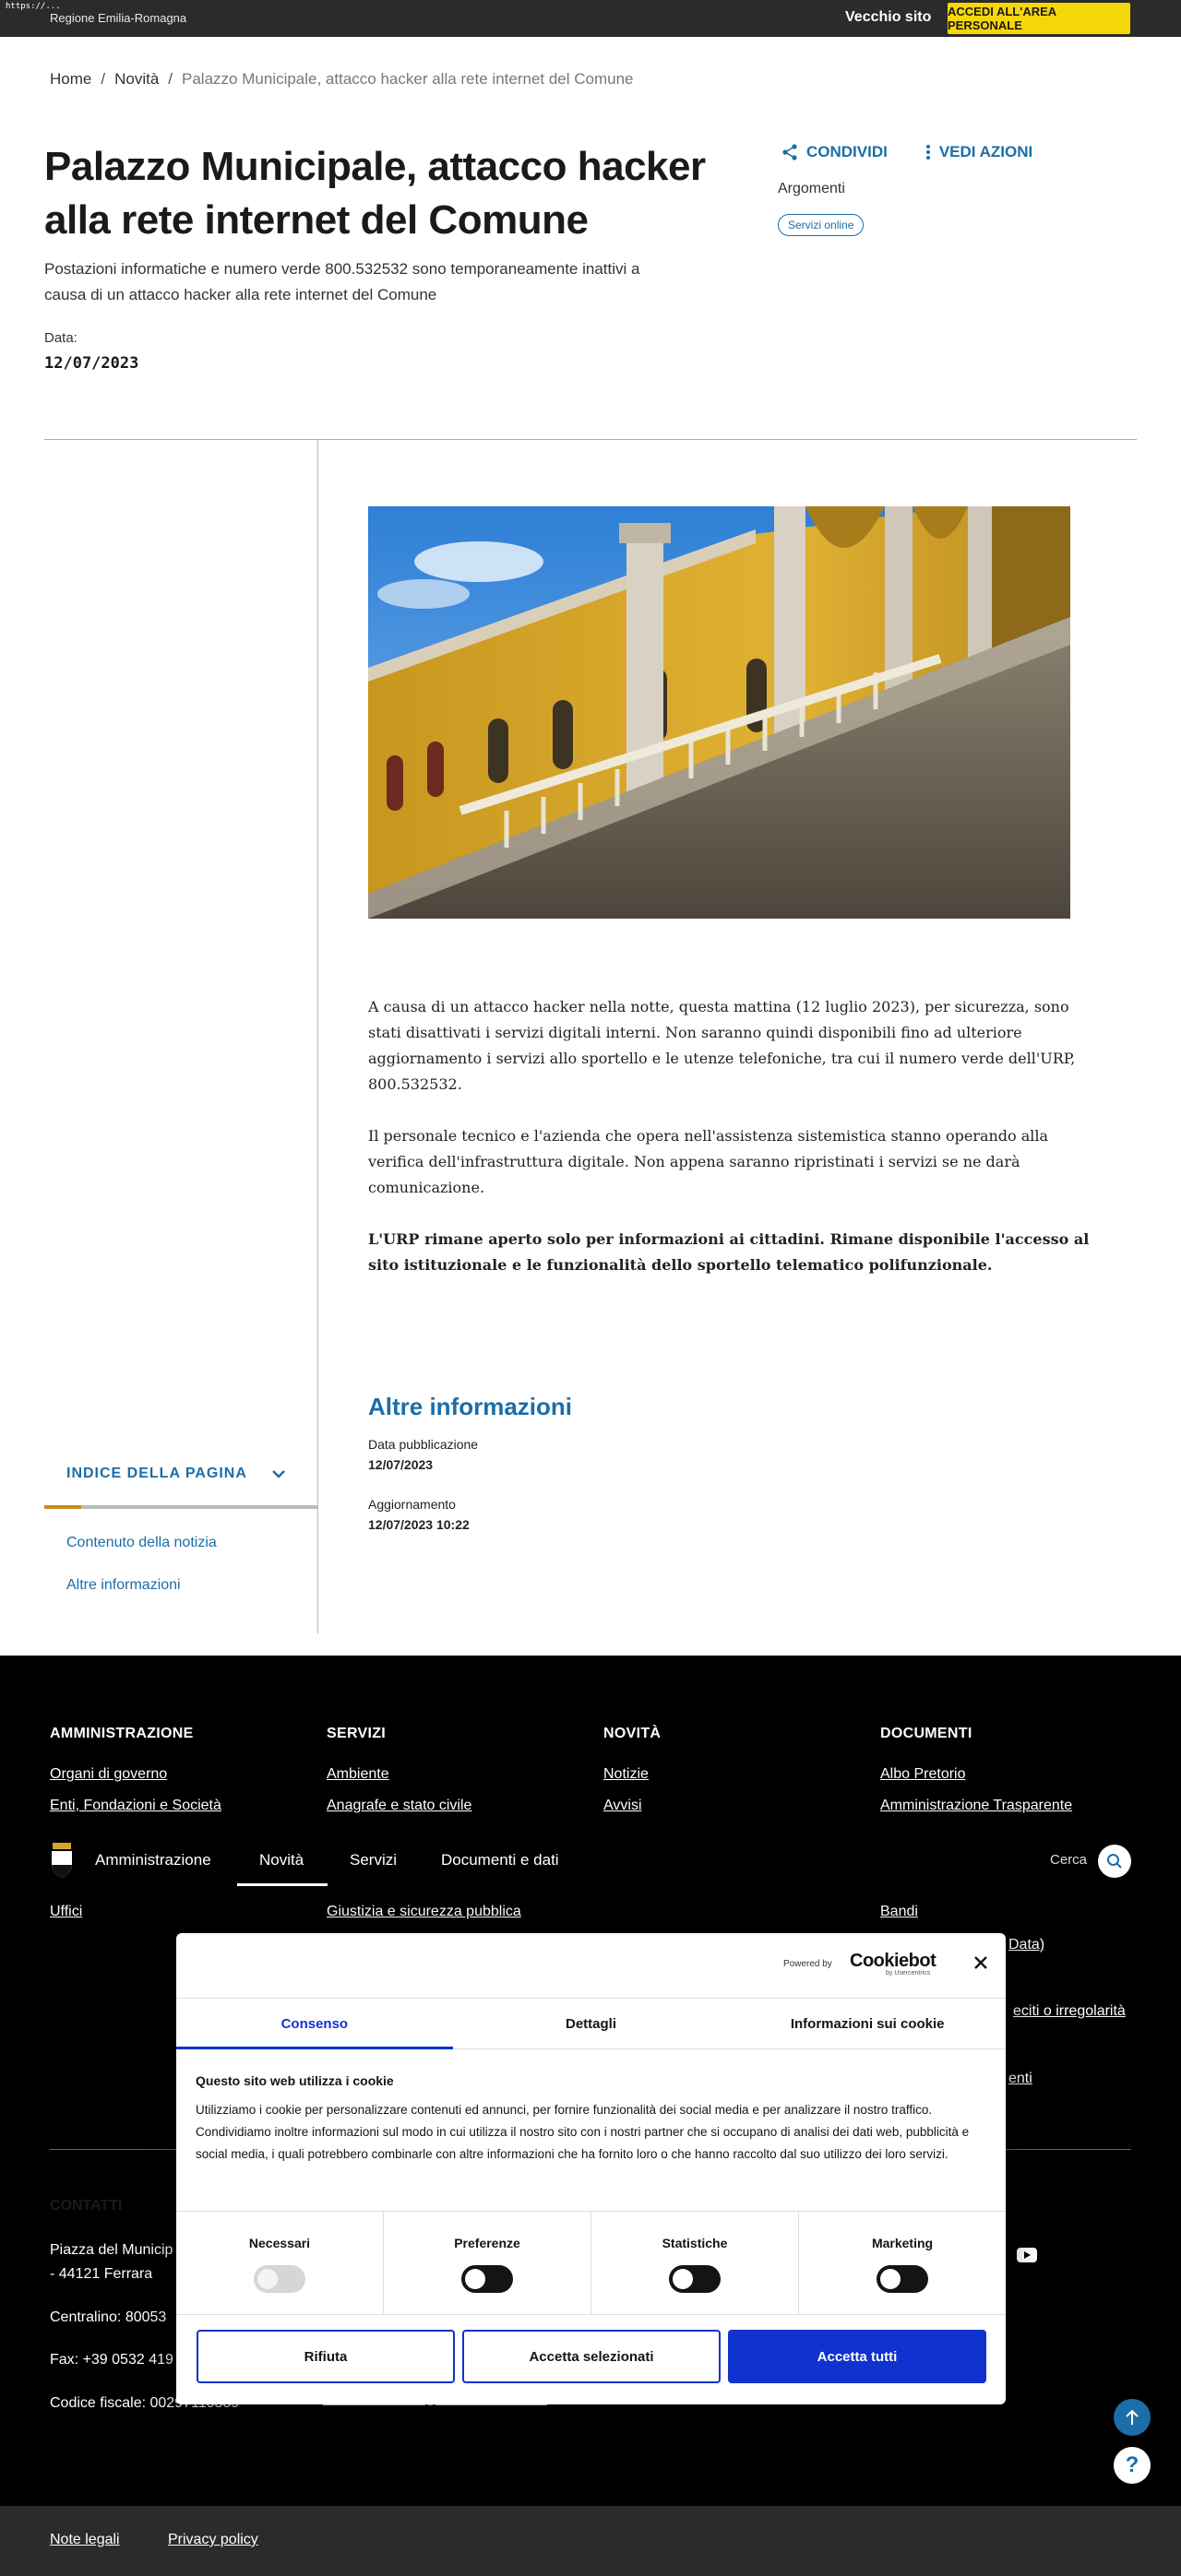 The width and height of the screenshot is (1181, 2576). I want to click on category-label: Necessari, so click(279, 2243).